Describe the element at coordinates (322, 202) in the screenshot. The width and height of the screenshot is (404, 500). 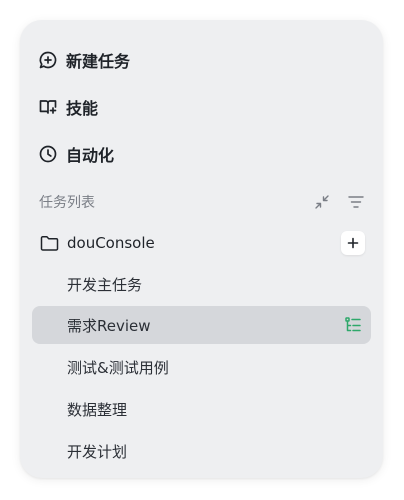
I see `collapse-icon` at that location.